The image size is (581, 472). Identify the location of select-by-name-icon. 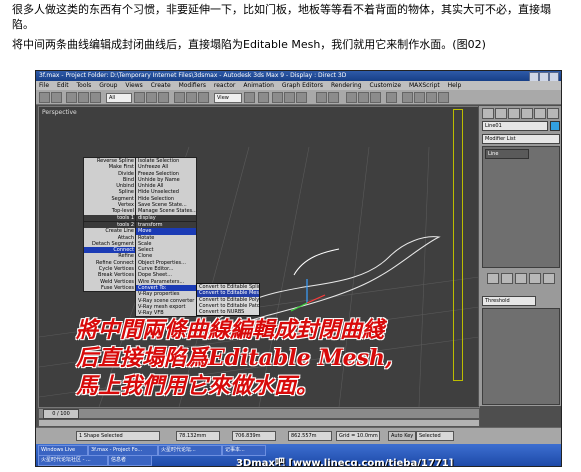
(151, 97).